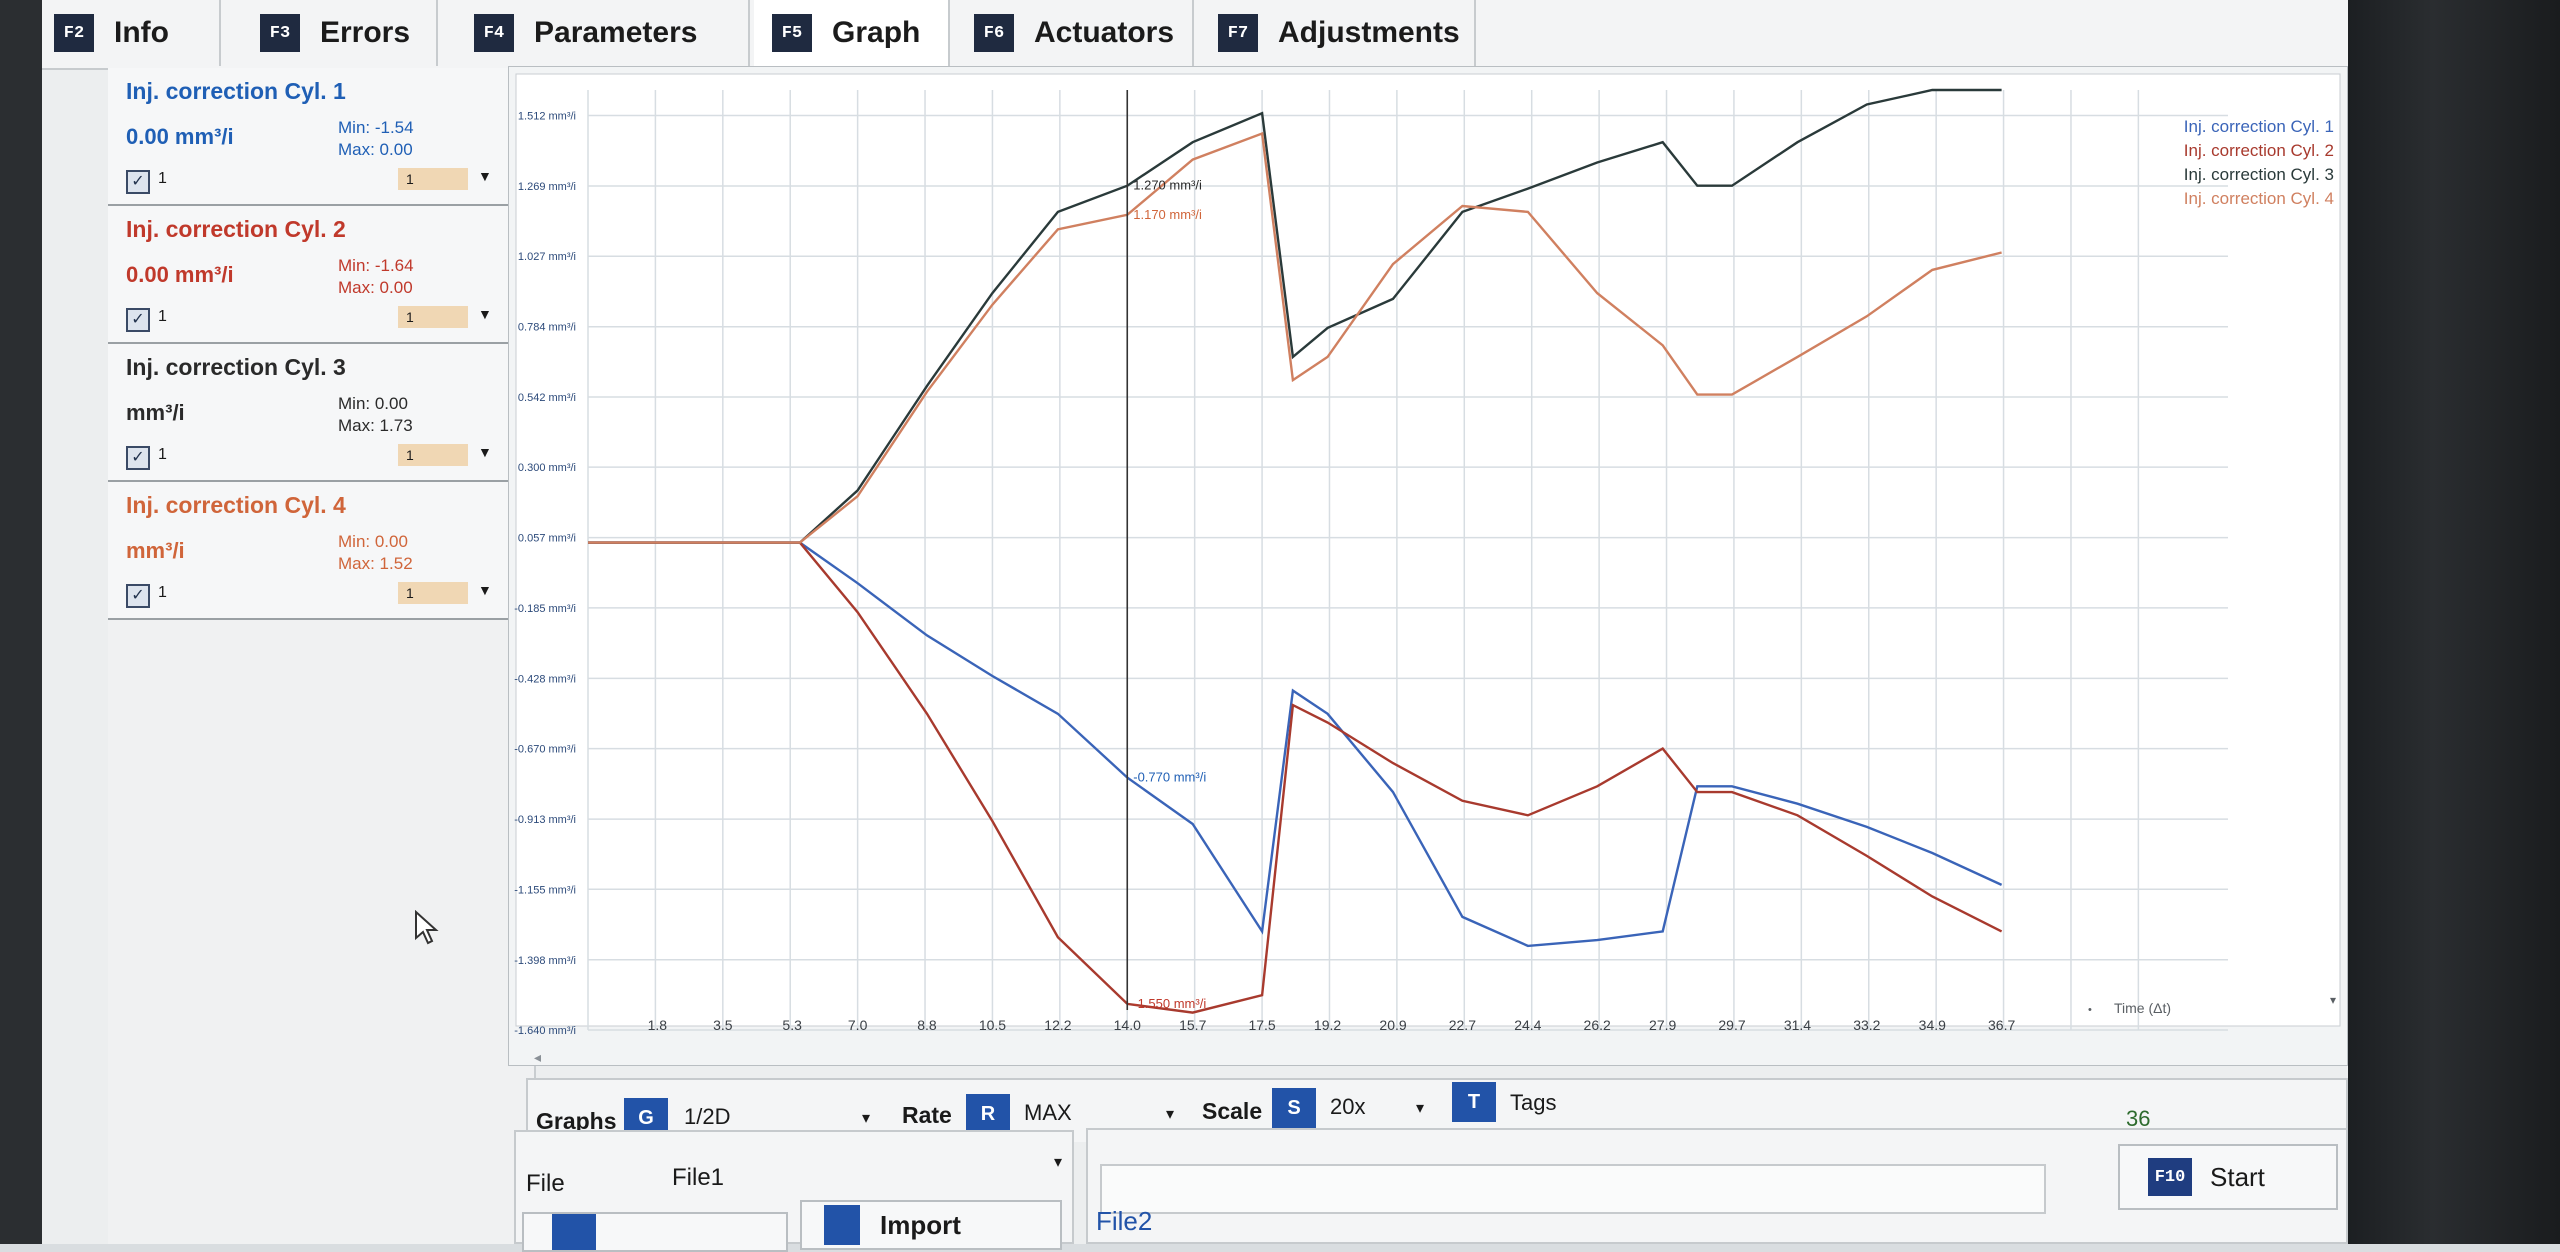  Describe the element at coordinates (1169, 777) in the screenshot. I see `cursor-value-label: -0.770 mm³/i` at that location.